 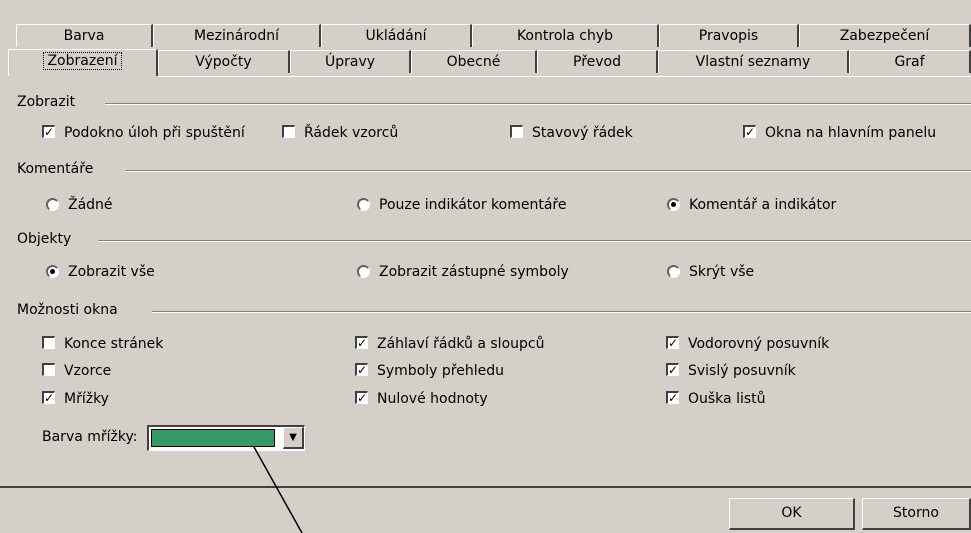 I want to click on annotation-pointer-line, so click(x=278, y=489).